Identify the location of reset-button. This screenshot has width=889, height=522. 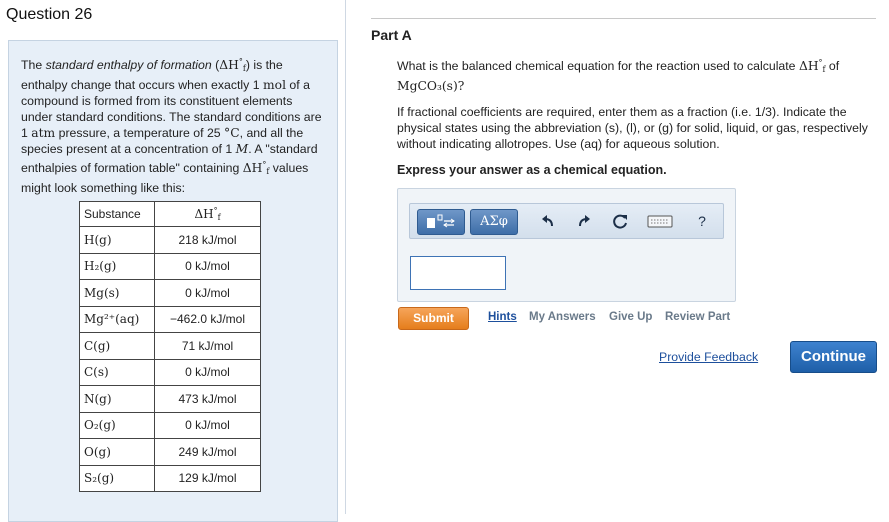
(620, 221).